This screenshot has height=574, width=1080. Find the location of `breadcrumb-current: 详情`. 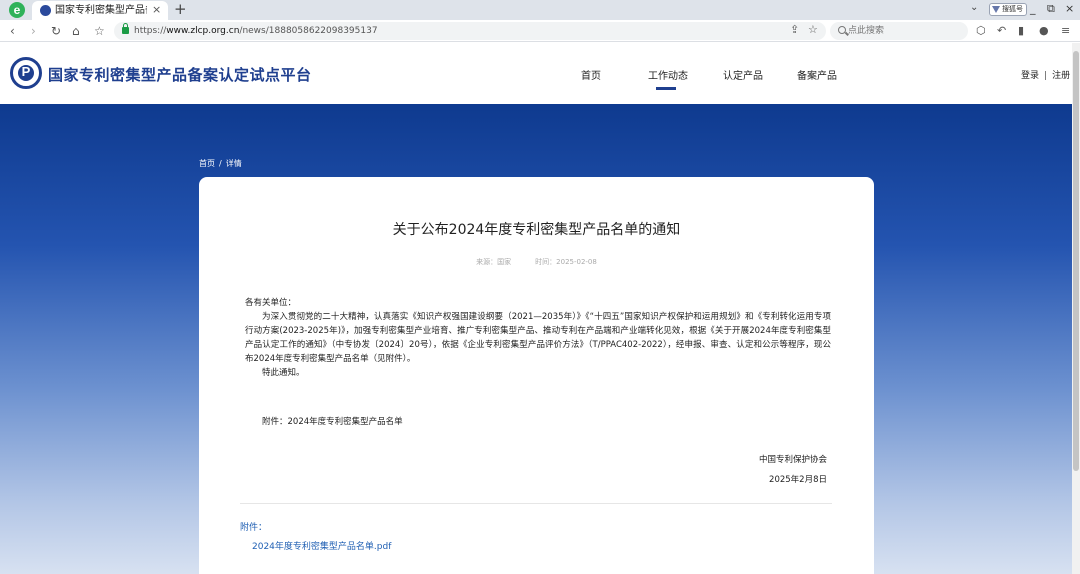

breadcrumb-current: 详情 is located at coordinates (233, 163).